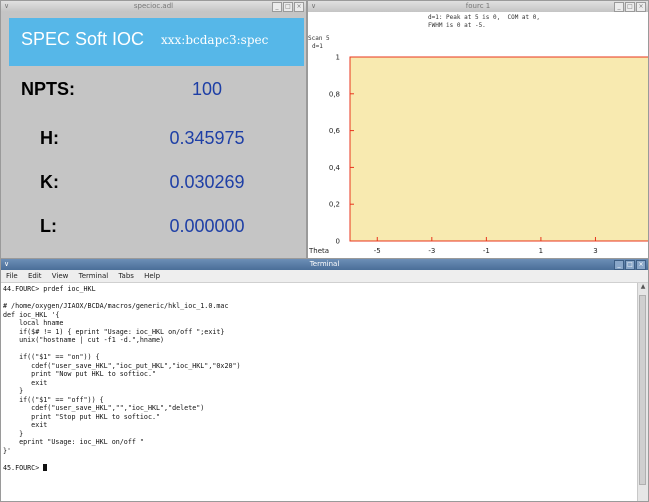 The image size is (649, 502). What do you see at coordinates (60, 276) in the screenshot?
I see `menu-view: View` at bounding box center [60, 276].